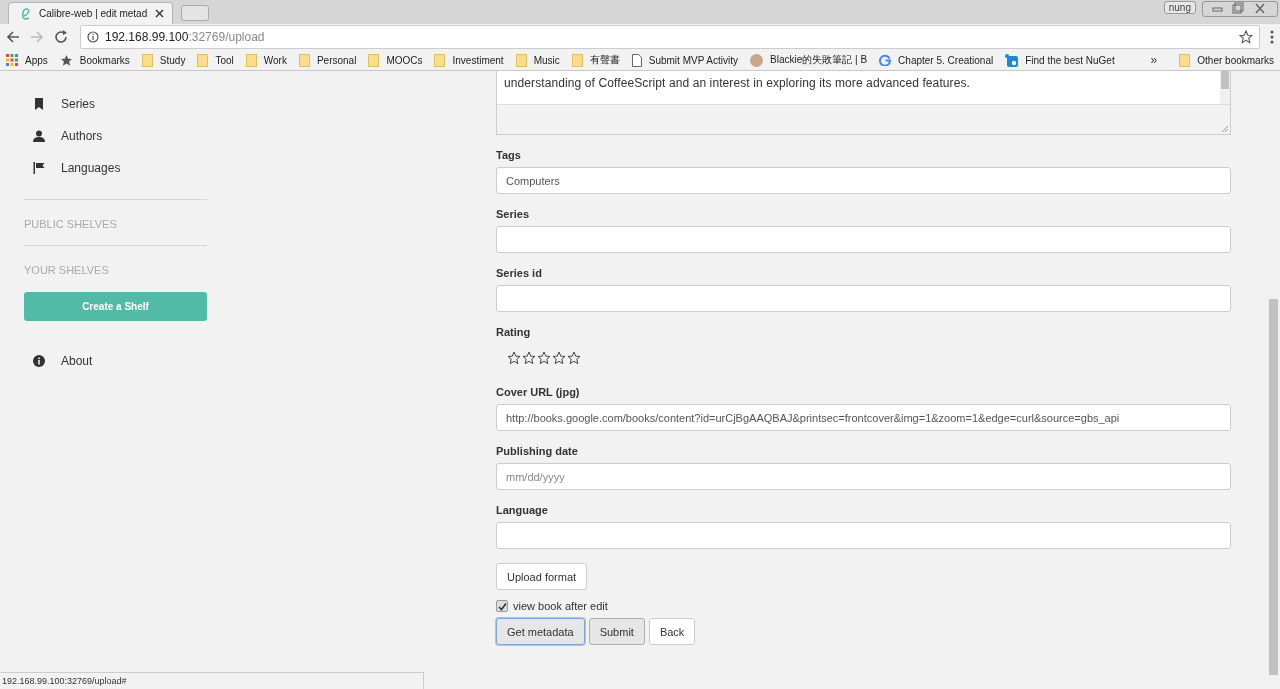 This screenshot has width=1280, height=689. Describe the element at coordinates (1272, 37) in the screenshot. I see `menu-icon` at that location.